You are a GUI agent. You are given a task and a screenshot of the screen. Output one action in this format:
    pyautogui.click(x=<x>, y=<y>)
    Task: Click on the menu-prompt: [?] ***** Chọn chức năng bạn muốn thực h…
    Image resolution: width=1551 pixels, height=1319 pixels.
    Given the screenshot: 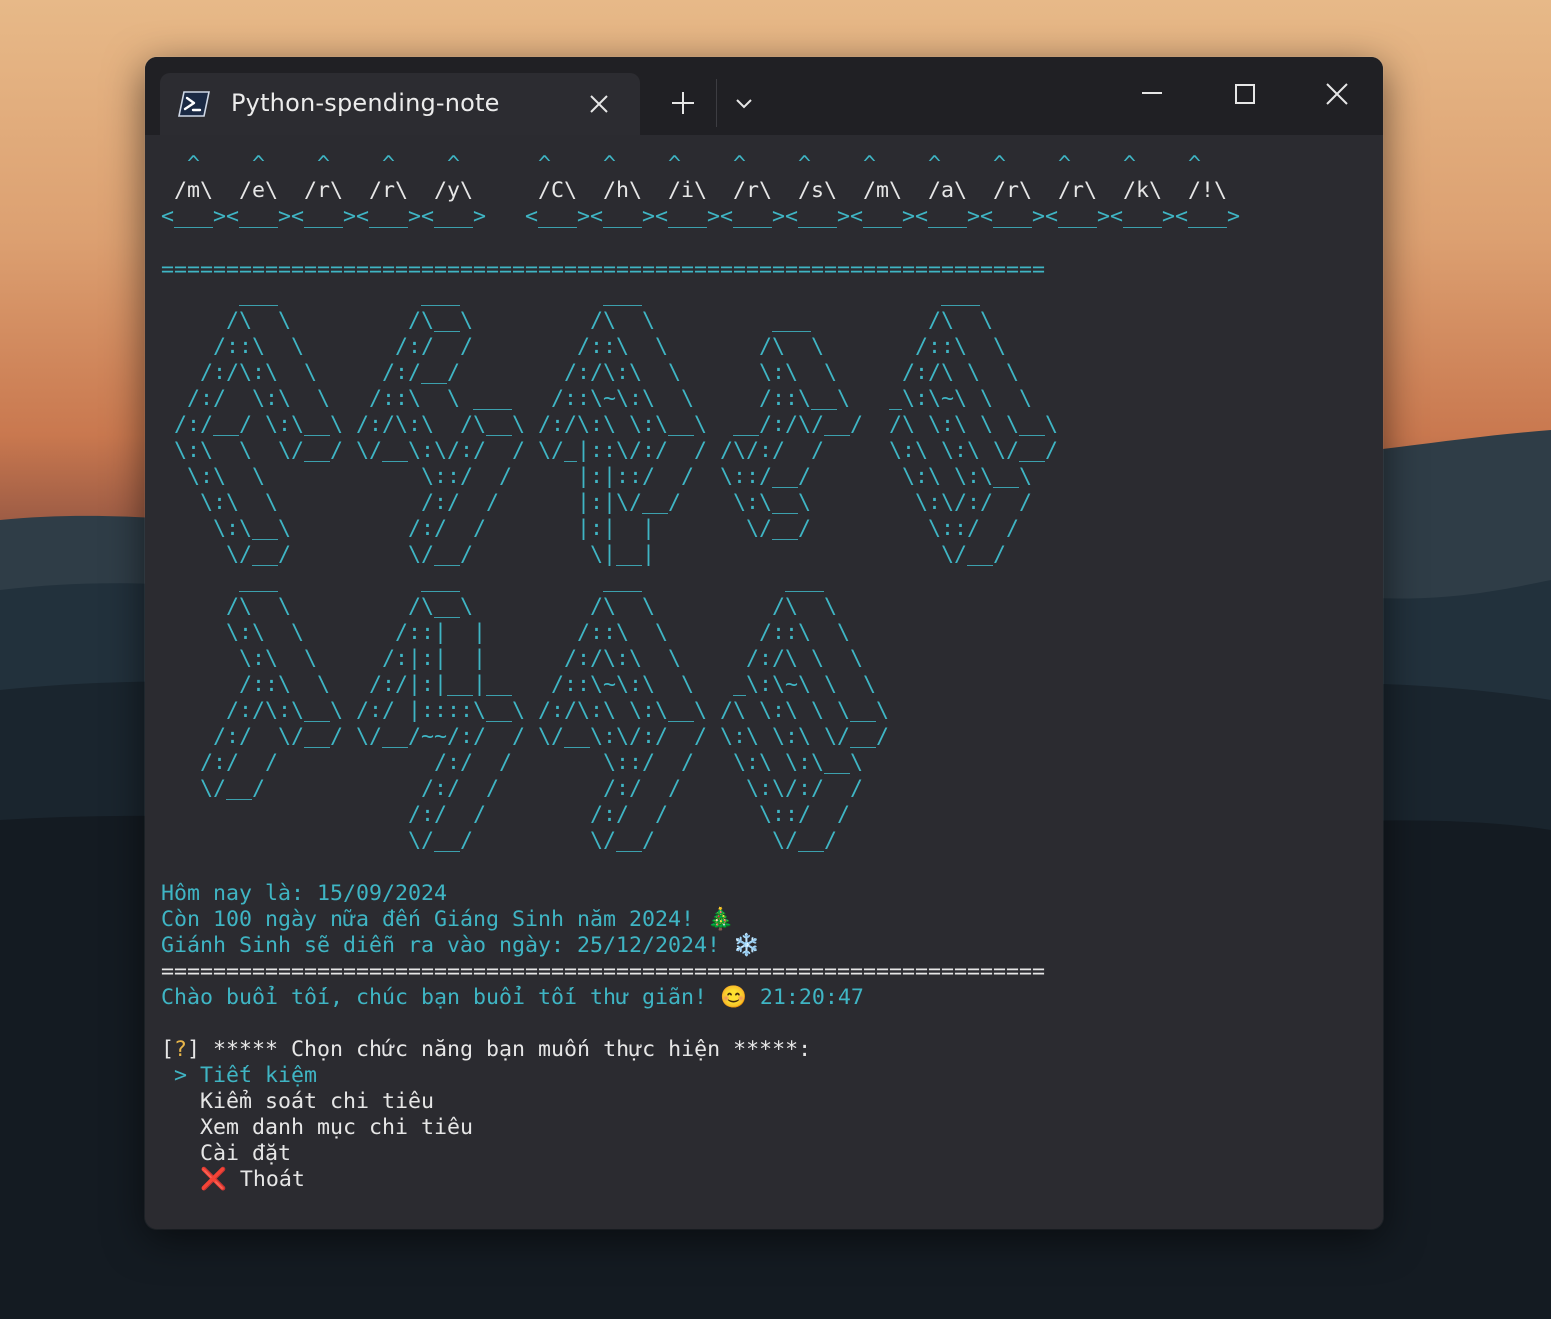 What is the action you would take?
    pyautogui.click(x=486, y=1050)
    